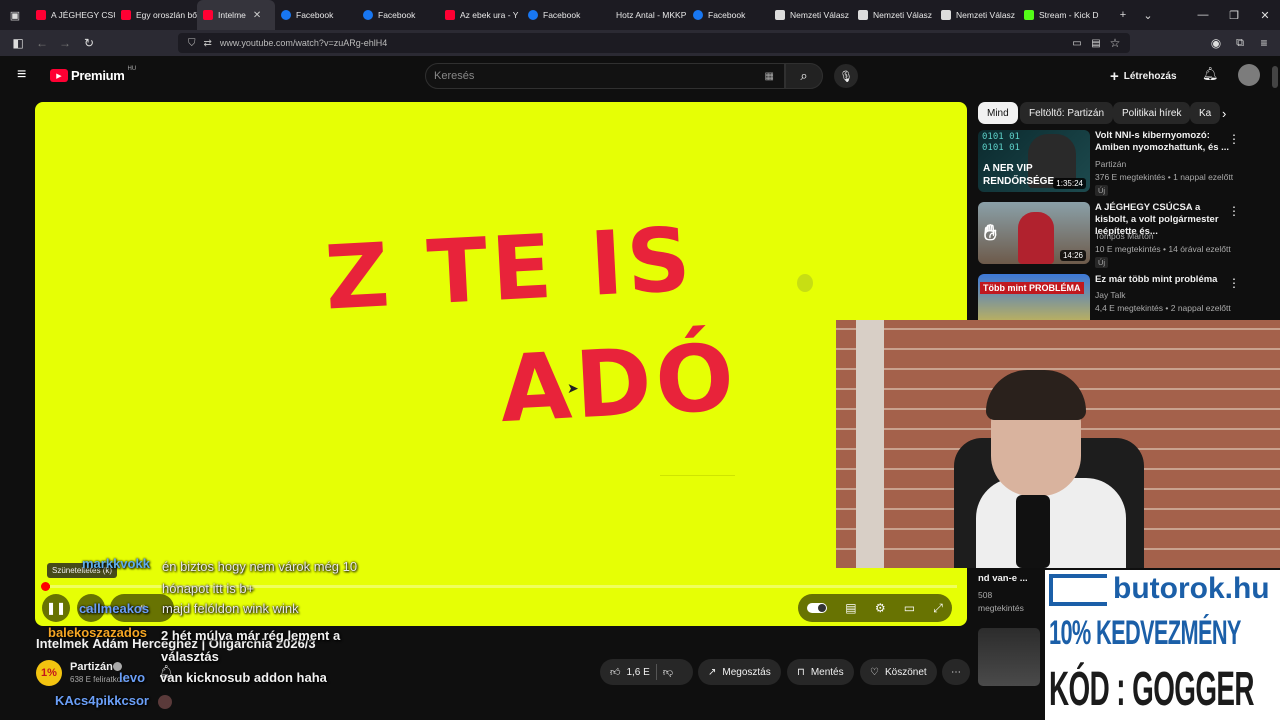 Image resolution: width=1280 pixels, height=720 pixels. What do you see at coordinates (1033, 531) in the screenshot?
I see `microphone` at bounding box center [1033, 531].